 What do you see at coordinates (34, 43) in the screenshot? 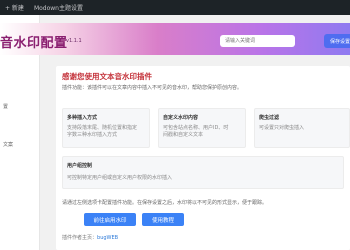
I see `page-title: 音水印配置` at bounding box center [34, 43].